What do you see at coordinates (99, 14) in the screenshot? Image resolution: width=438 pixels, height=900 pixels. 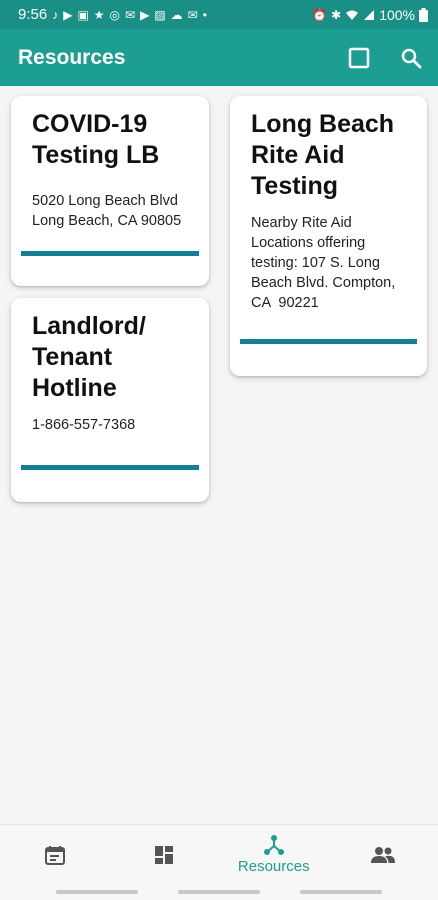 I see `star-icon: ★` at bounding box center [99, 14].